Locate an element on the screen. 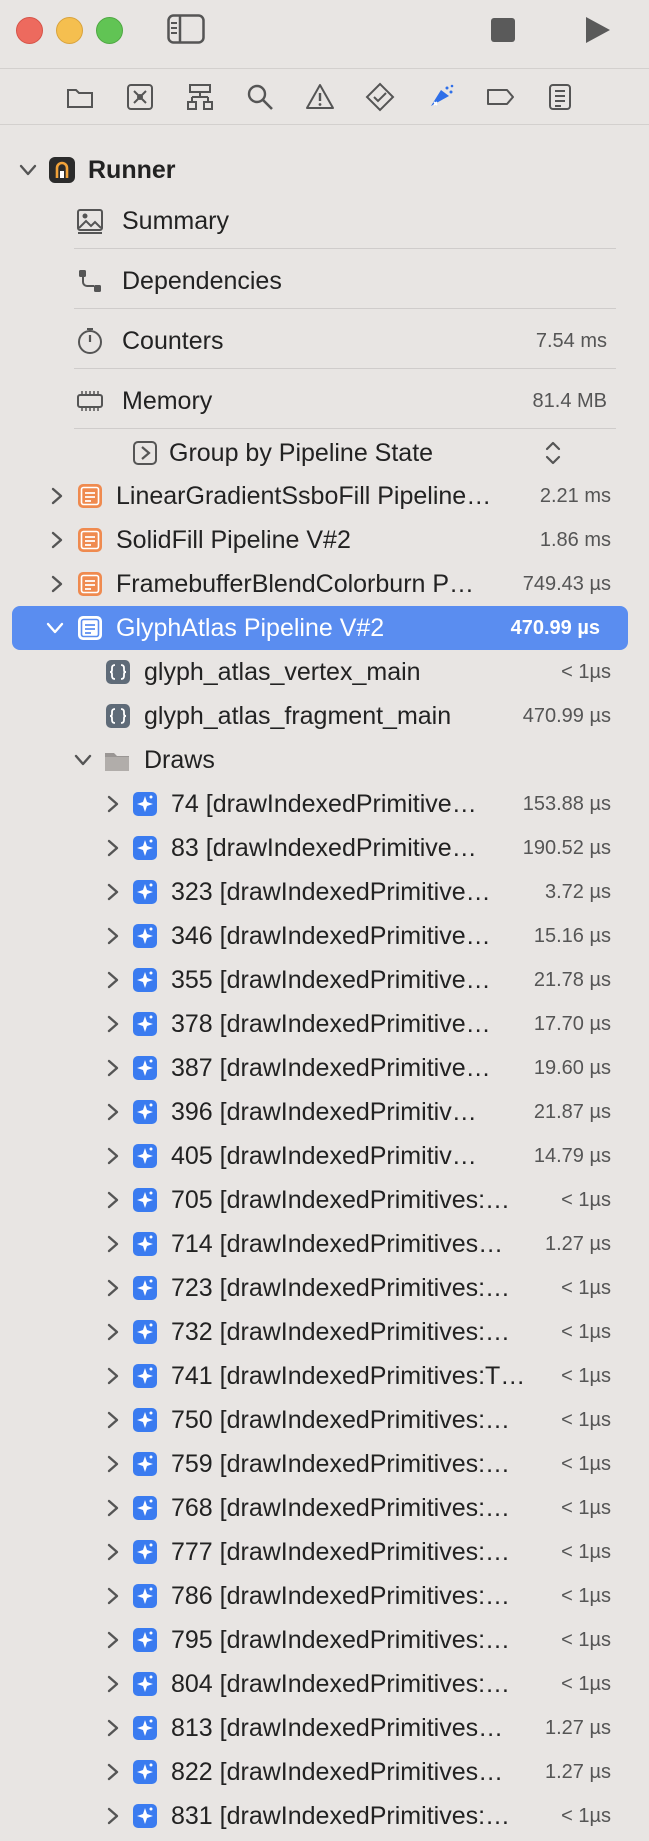 The width and height of the screenshot is (649, 1841). draw-call-row: 74 [drawIndexedPrimitive… 153.88 µs is located at coordinates (324, 804).